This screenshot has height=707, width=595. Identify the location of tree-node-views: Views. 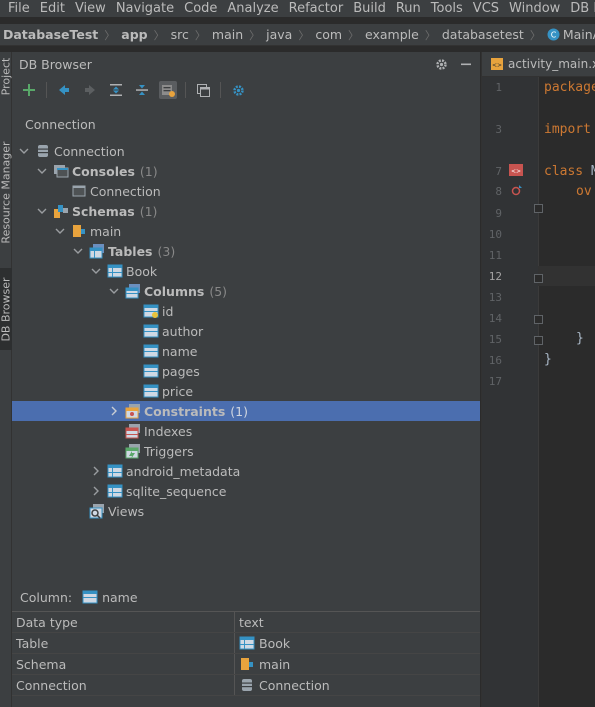
(246, 511).